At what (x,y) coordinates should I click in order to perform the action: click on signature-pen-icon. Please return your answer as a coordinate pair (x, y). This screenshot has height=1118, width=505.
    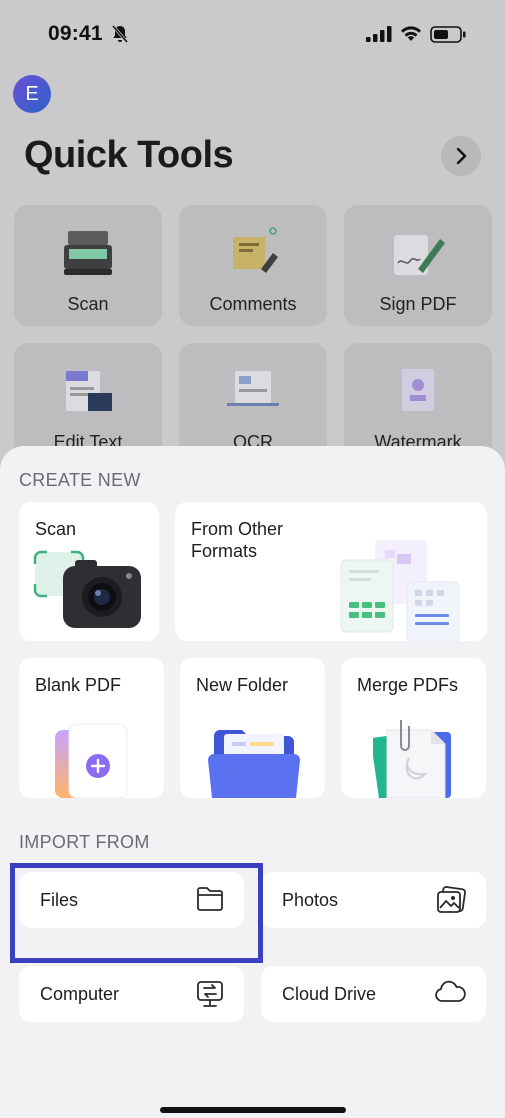
    Looking at the image, I should click on (419, 255).